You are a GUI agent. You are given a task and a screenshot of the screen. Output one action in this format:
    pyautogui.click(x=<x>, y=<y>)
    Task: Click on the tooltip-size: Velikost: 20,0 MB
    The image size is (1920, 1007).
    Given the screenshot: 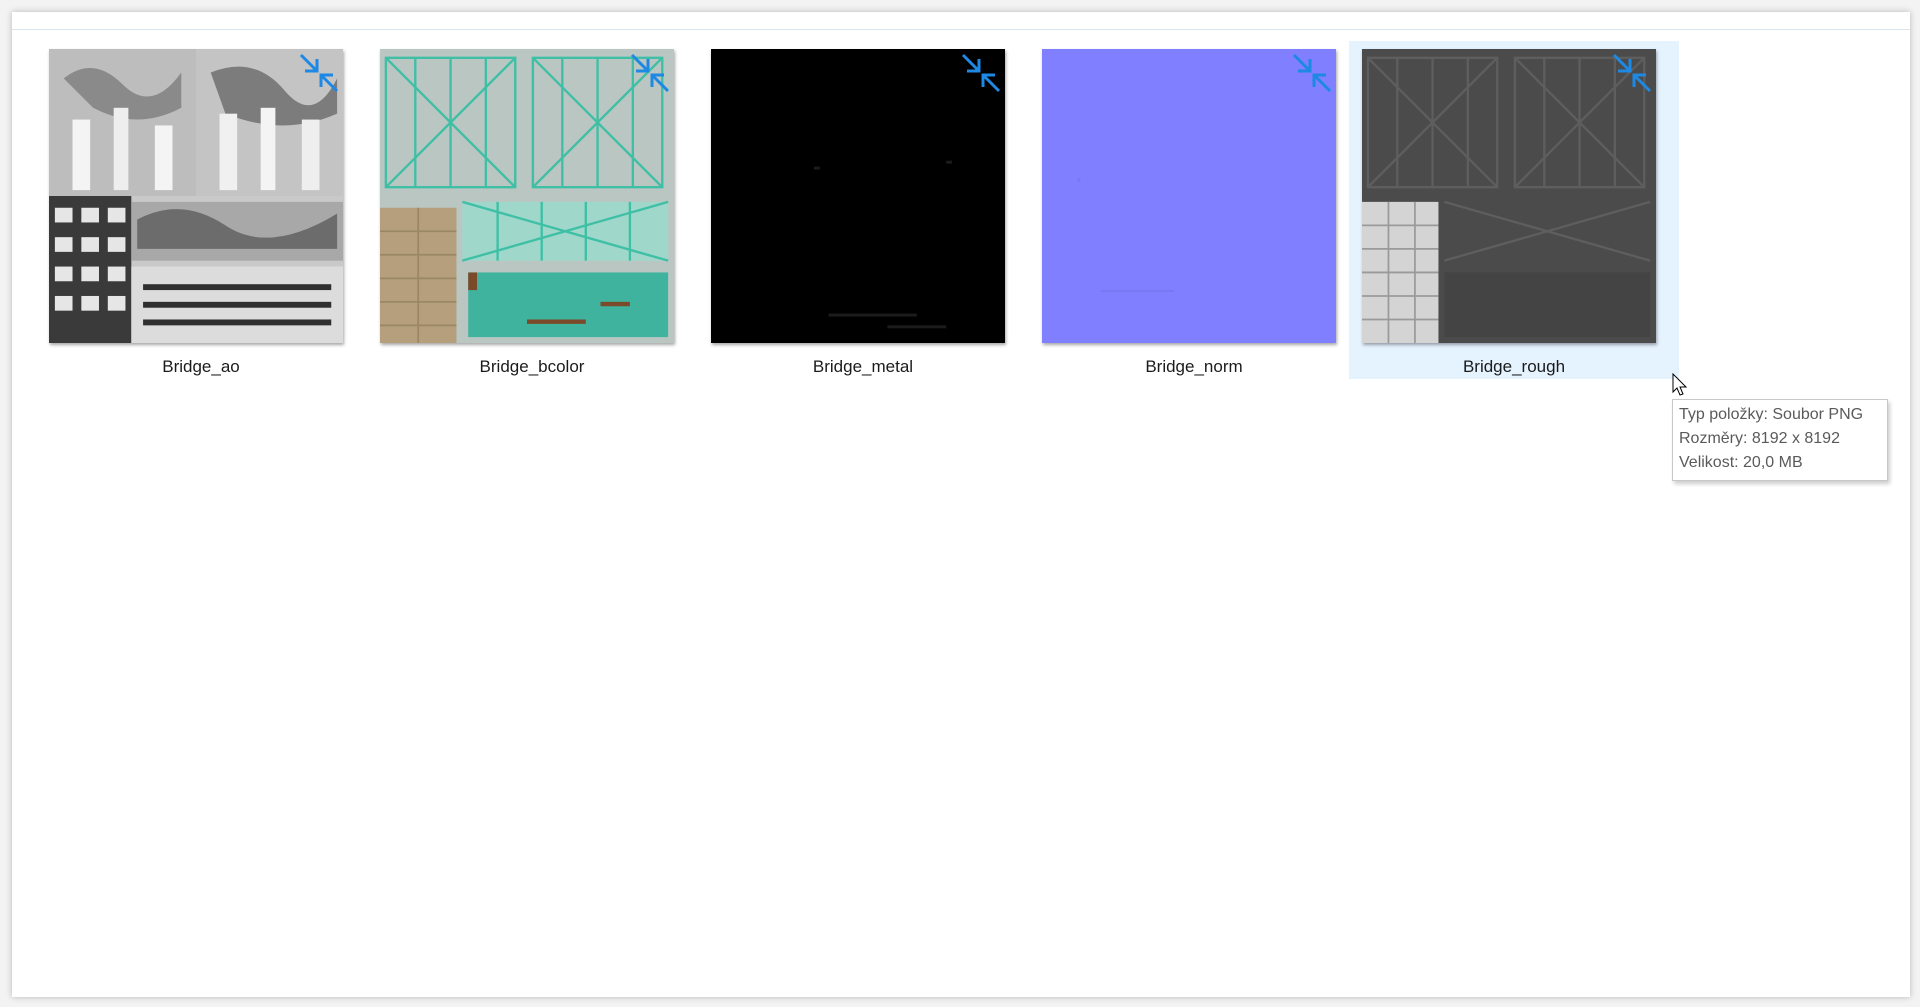 What is the action you would take?
    pyautogui.click(x=1741, y=462)
    